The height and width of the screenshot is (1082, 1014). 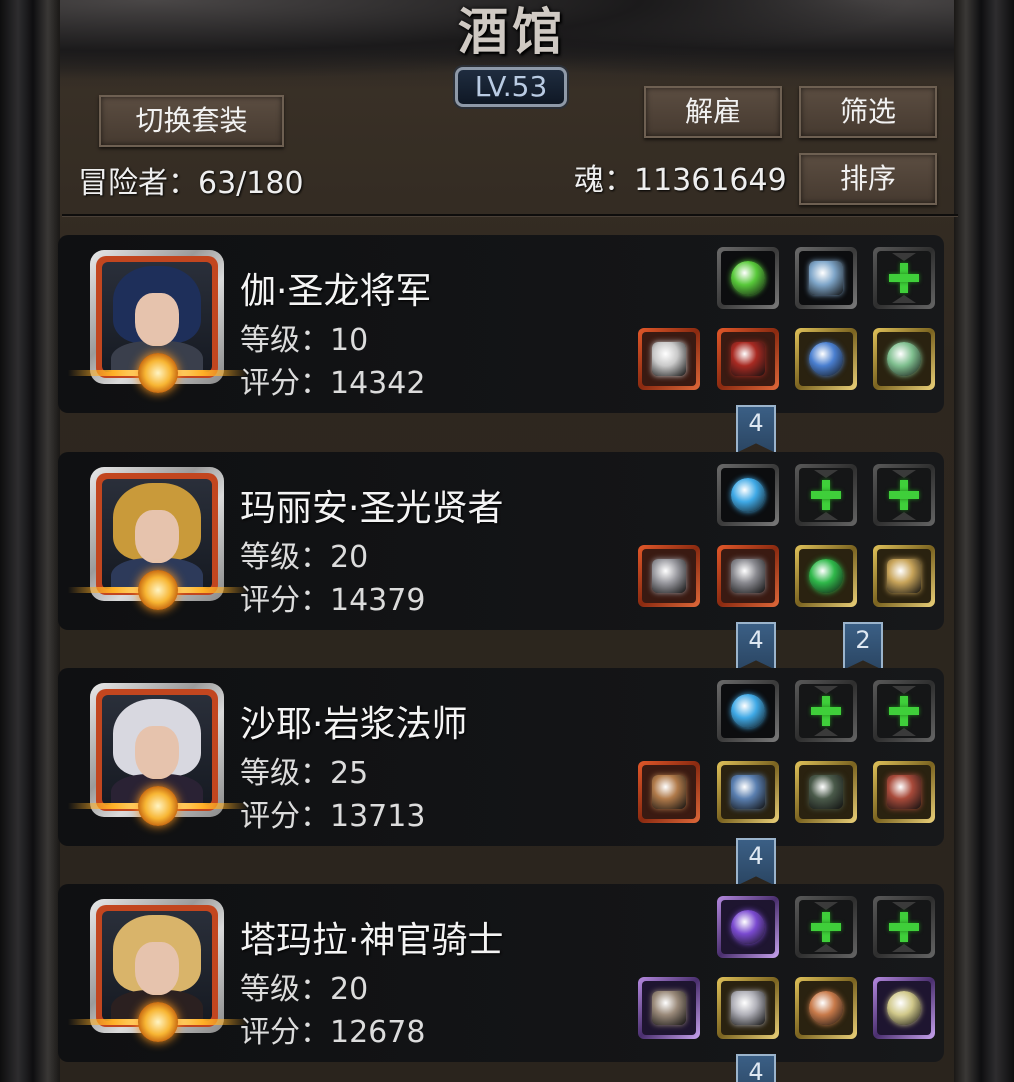 What do you see at coordinates (333, 383) in the screenshot?
I see `hero-score: 评分：14342` at bounding box center [333, 383].